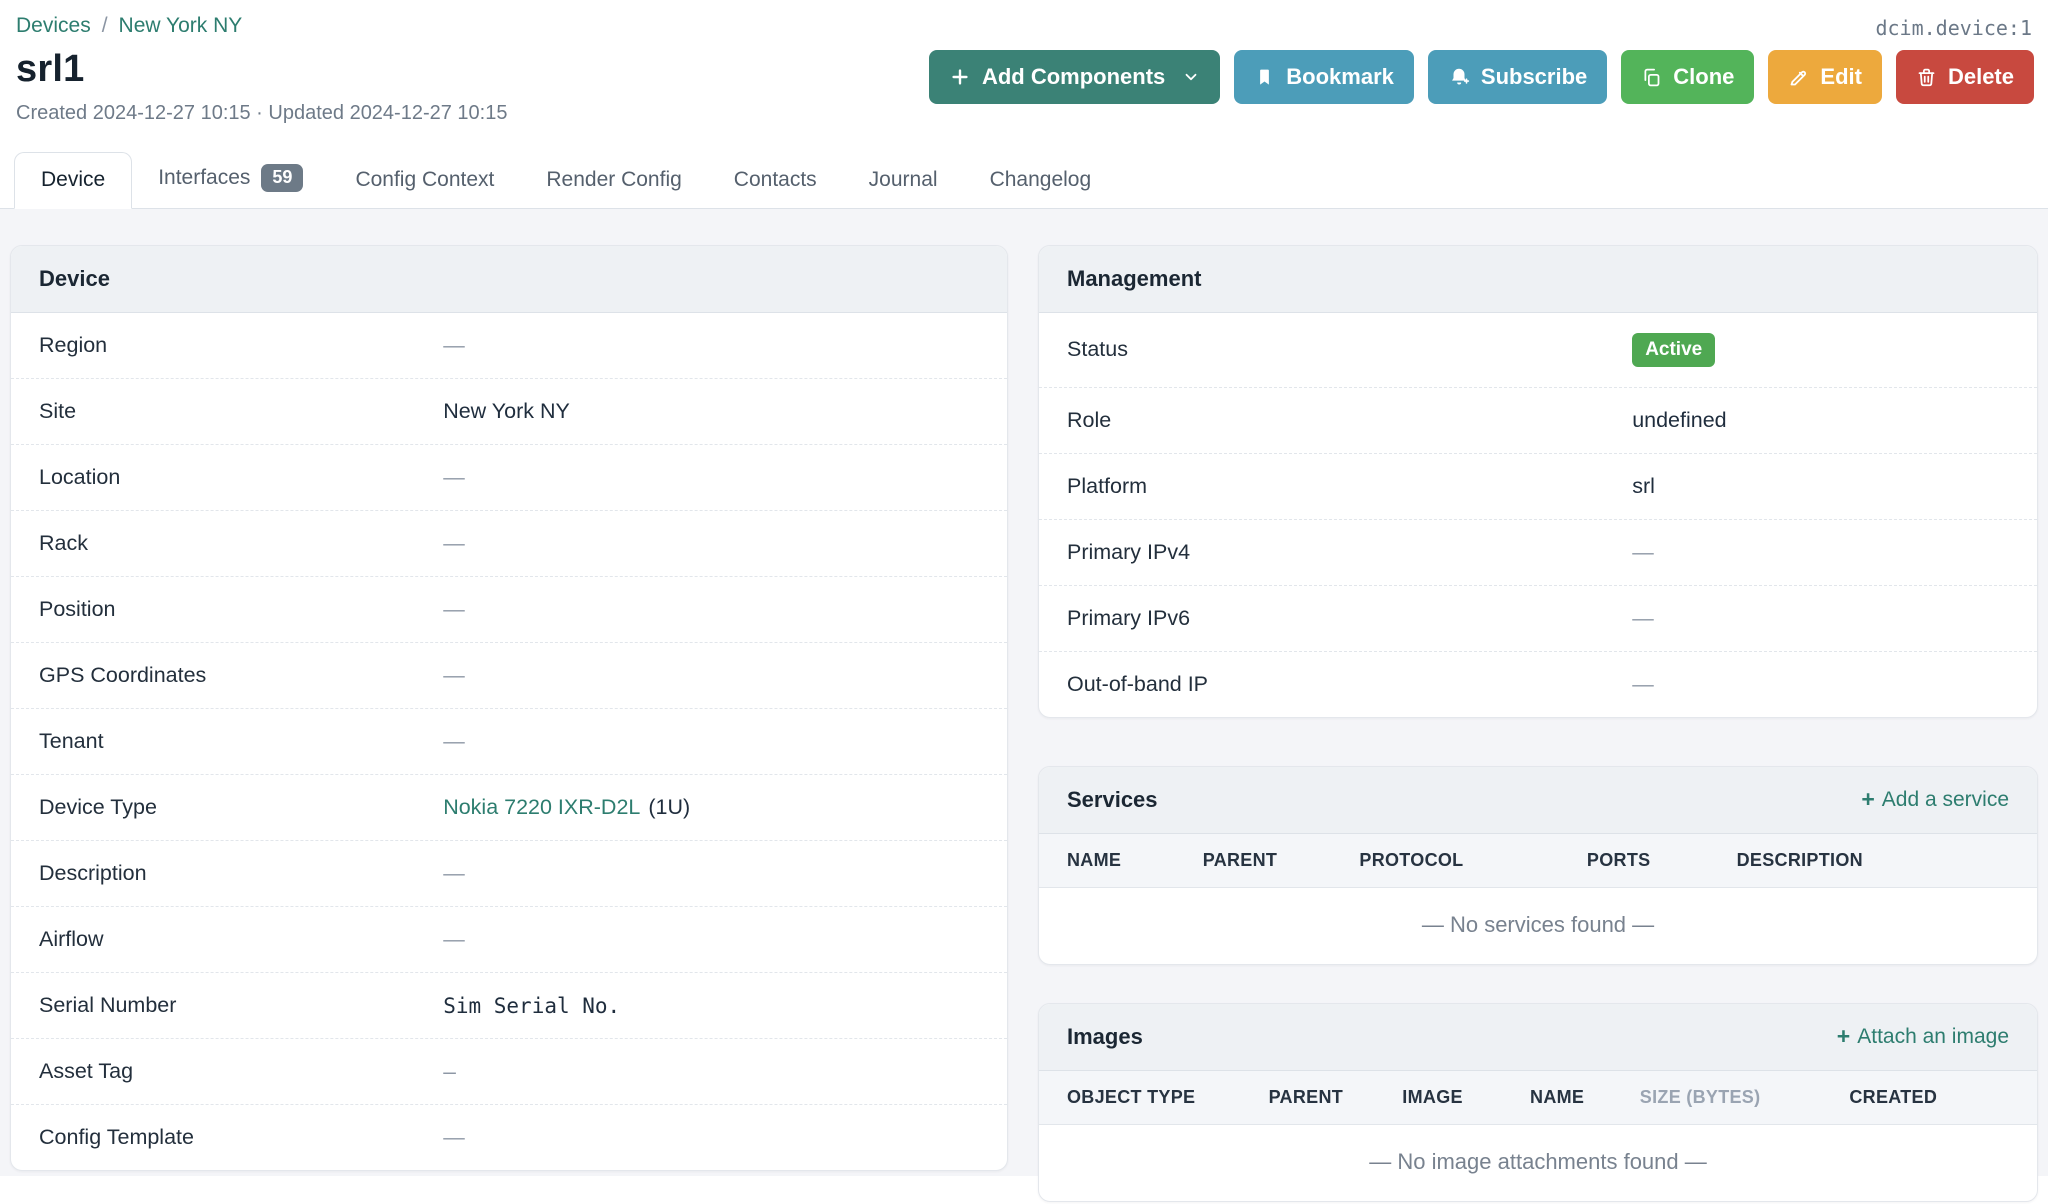 The height and width of the screenshot is (1204, 2048). I want to click on tab-changelog: Changelog, so click(1041, 180).